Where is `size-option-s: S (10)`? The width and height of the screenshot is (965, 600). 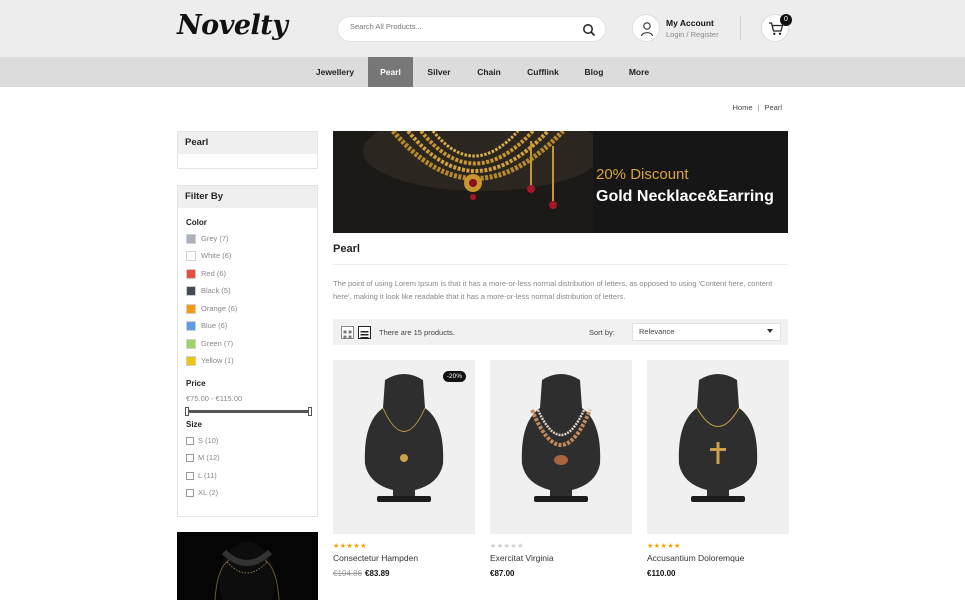 size-option-s: S (10) is located at coordinates (202, 440).